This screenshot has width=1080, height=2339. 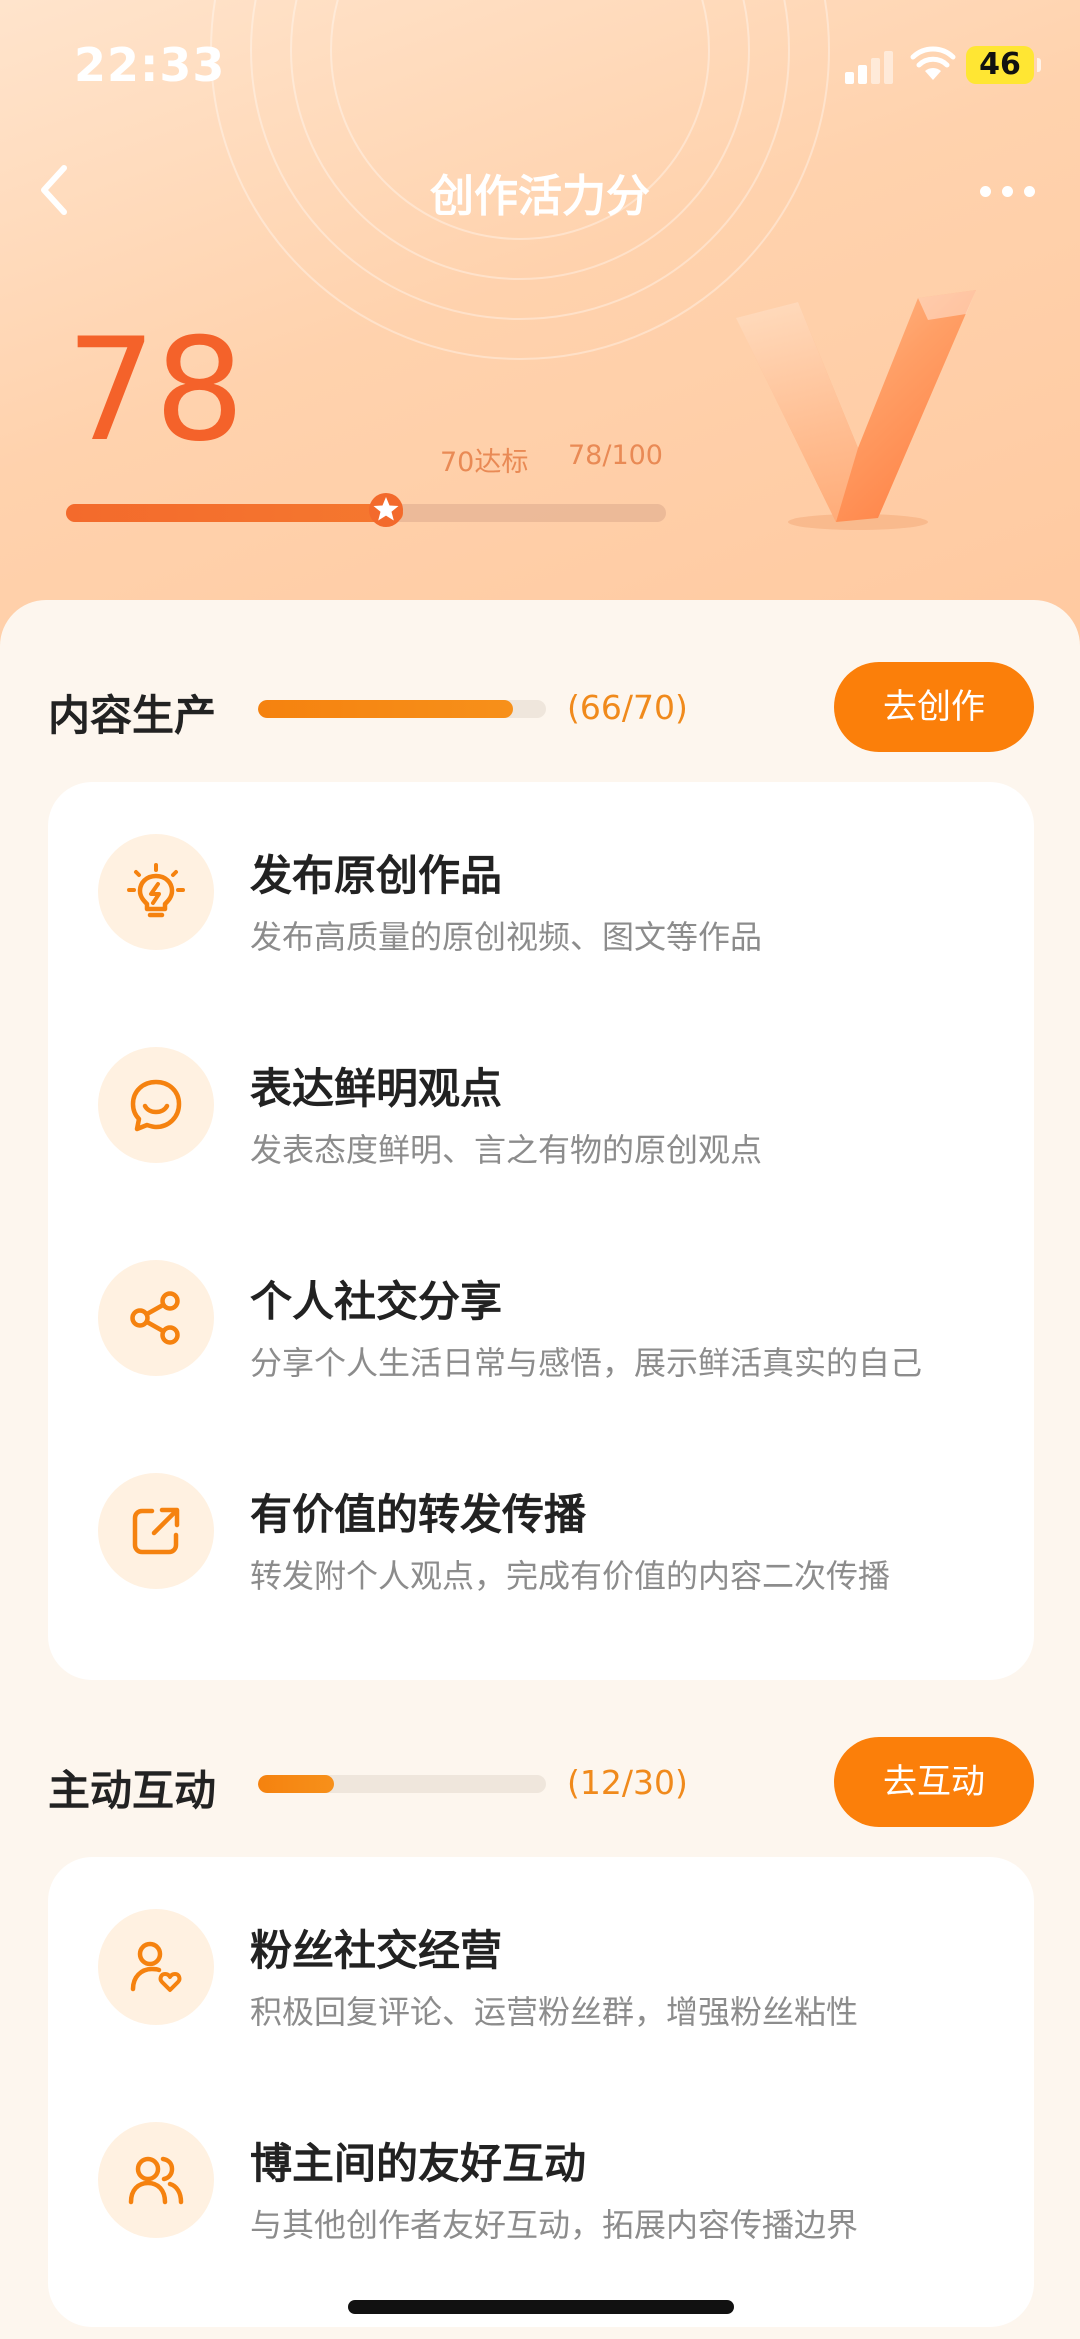 What do you see at coordinates (376, 875) in the screenshot?
I see `item-title: 发布原创作品` at bounding box center [376, 875].